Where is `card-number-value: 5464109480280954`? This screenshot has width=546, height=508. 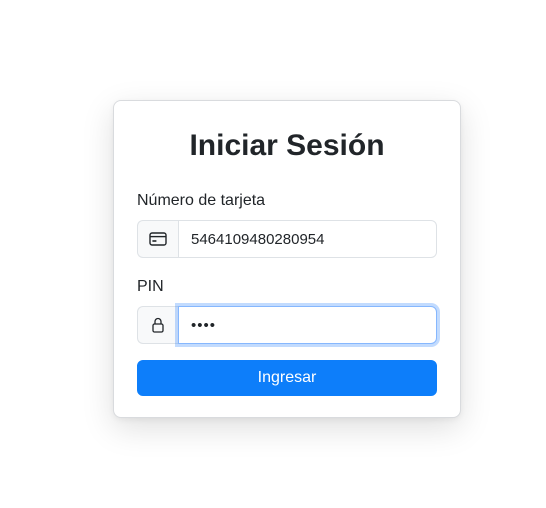 card-number-value: 5464109480280954 is located at coordinates (258, 239).